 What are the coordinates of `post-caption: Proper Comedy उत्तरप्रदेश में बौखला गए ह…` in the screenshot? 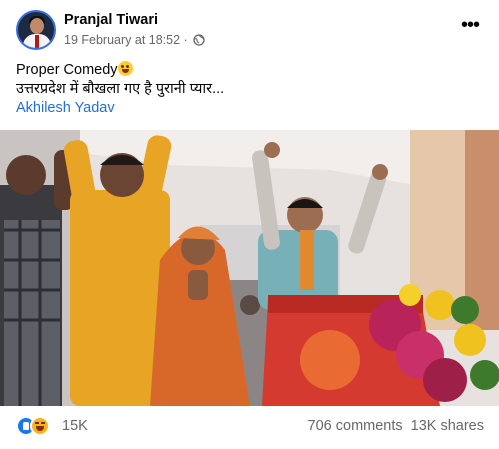 It's located at (251, 89).